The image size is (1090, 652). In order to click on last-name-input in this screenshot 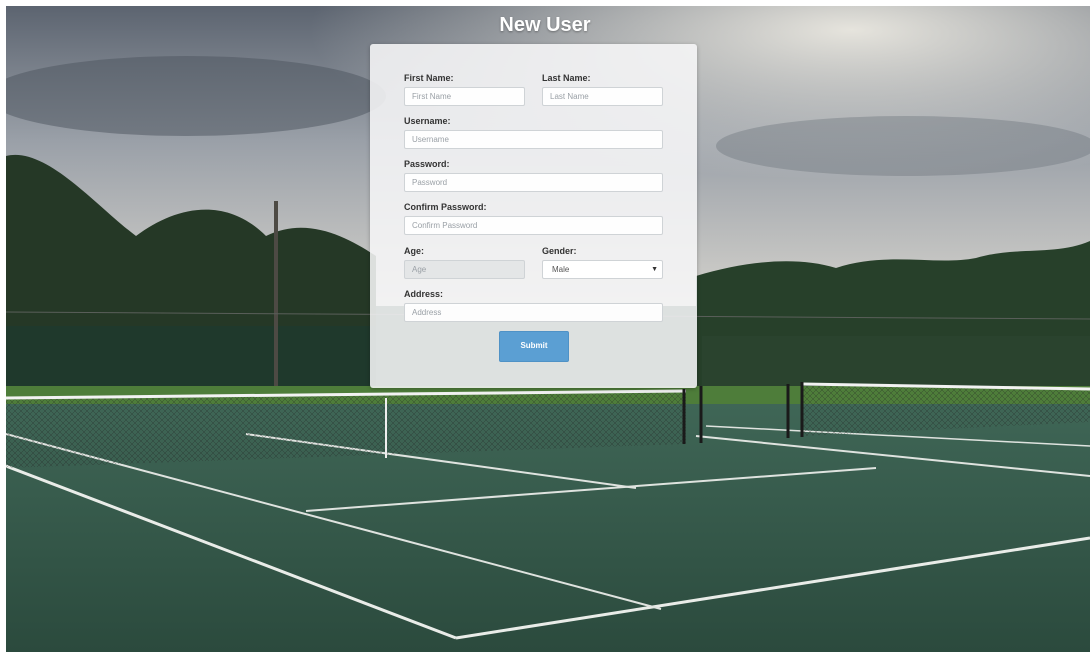, I will do `click(602, 96)`.